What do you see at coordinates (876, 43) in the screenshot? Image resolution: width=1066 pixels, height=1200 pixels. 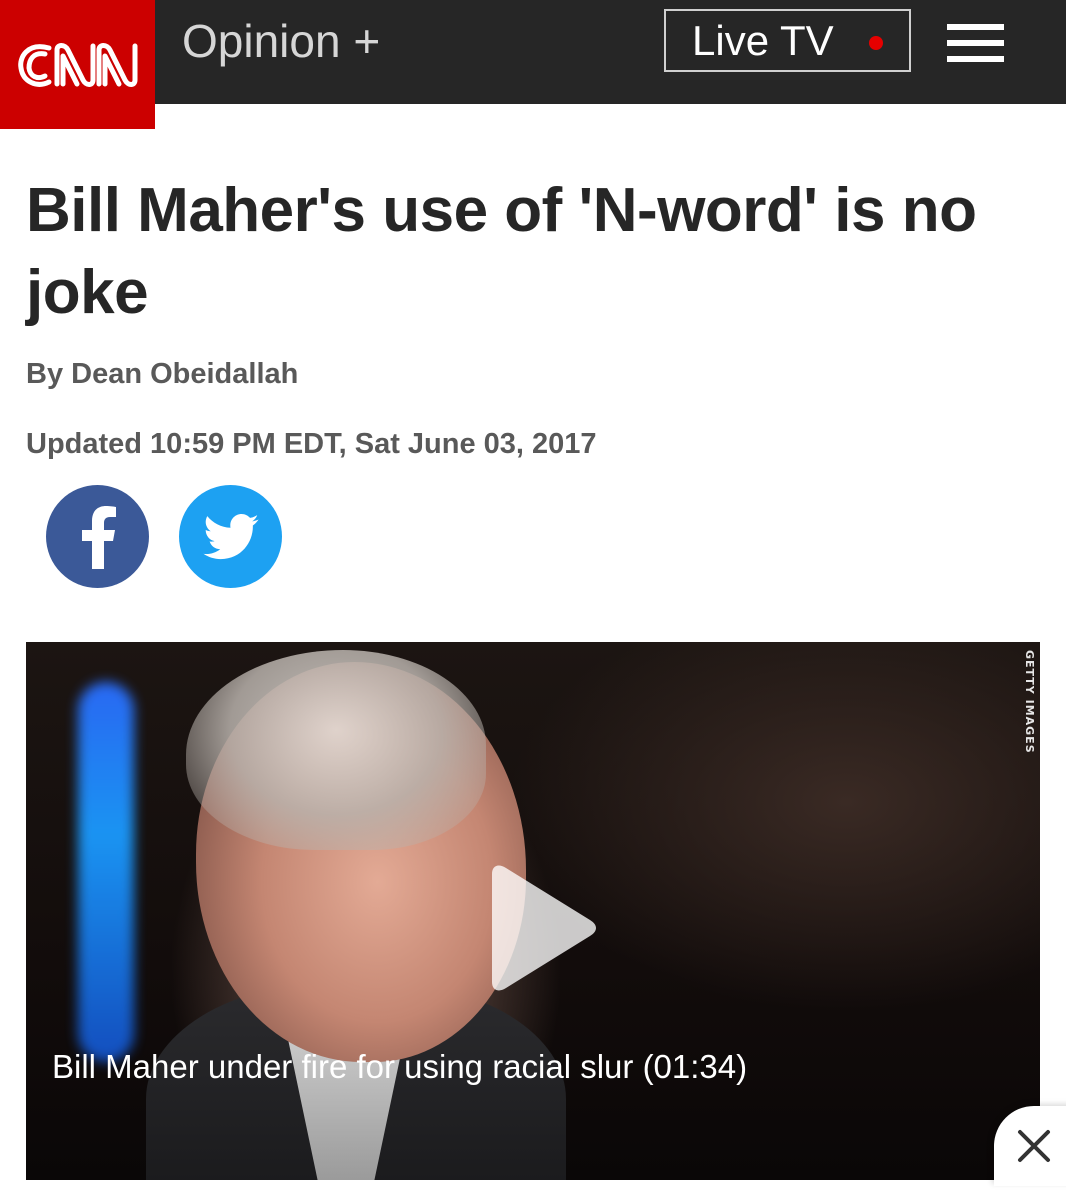 I see `live-indicator-dot` at bounding box center [876, 43].